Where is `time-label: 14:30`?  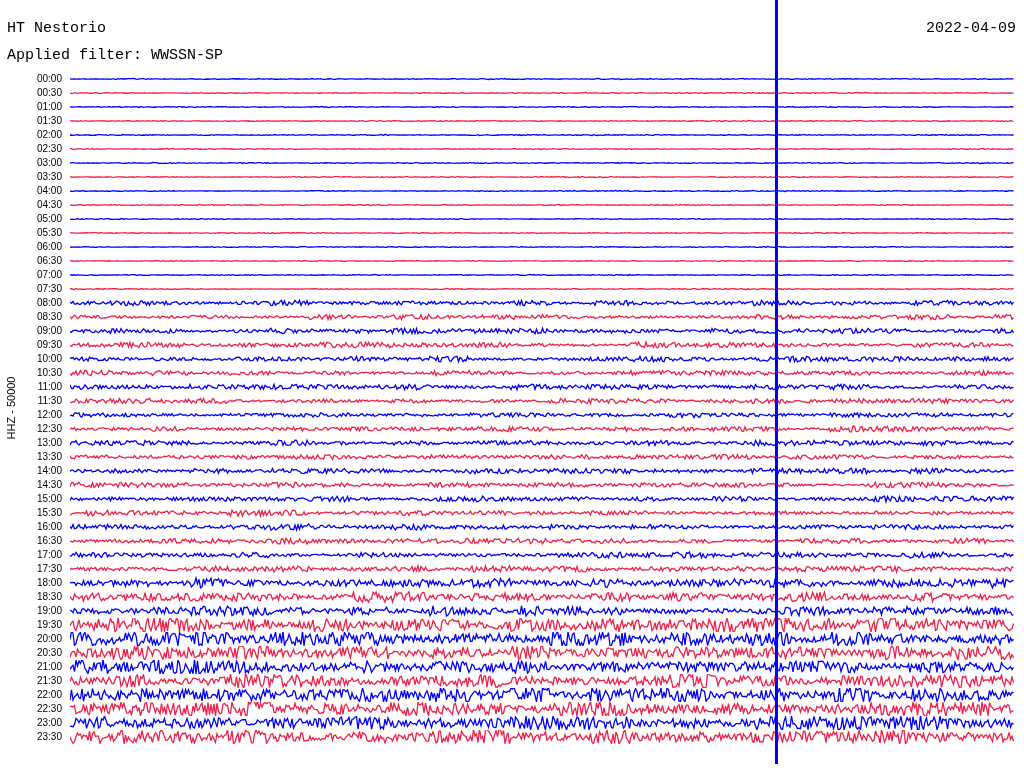
time-label: 14:30 is located at coordinates (49, 485).